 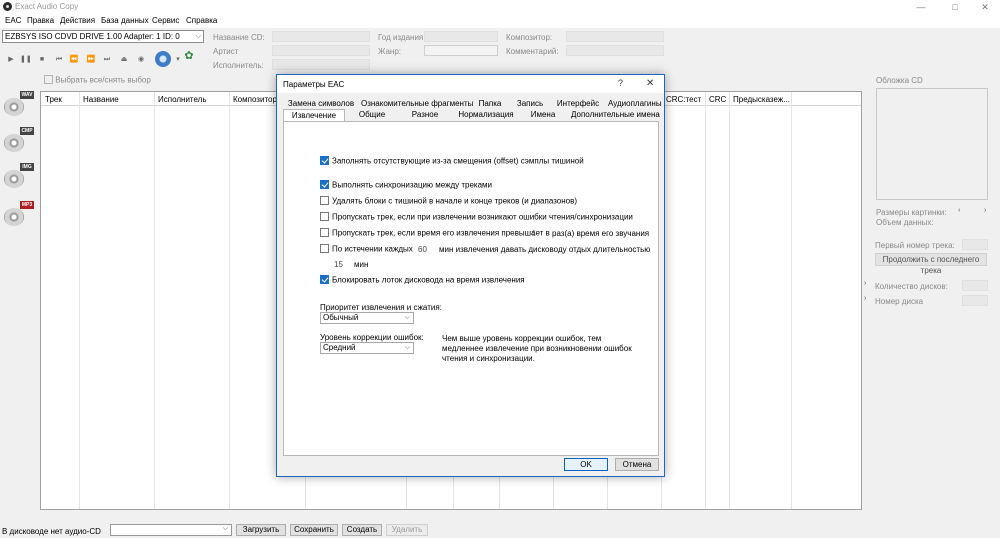 What do you see at coordinates (141, 59) in the screenshot?
I see `cd-info-icon: ◉` at bounding box center [141, 59].